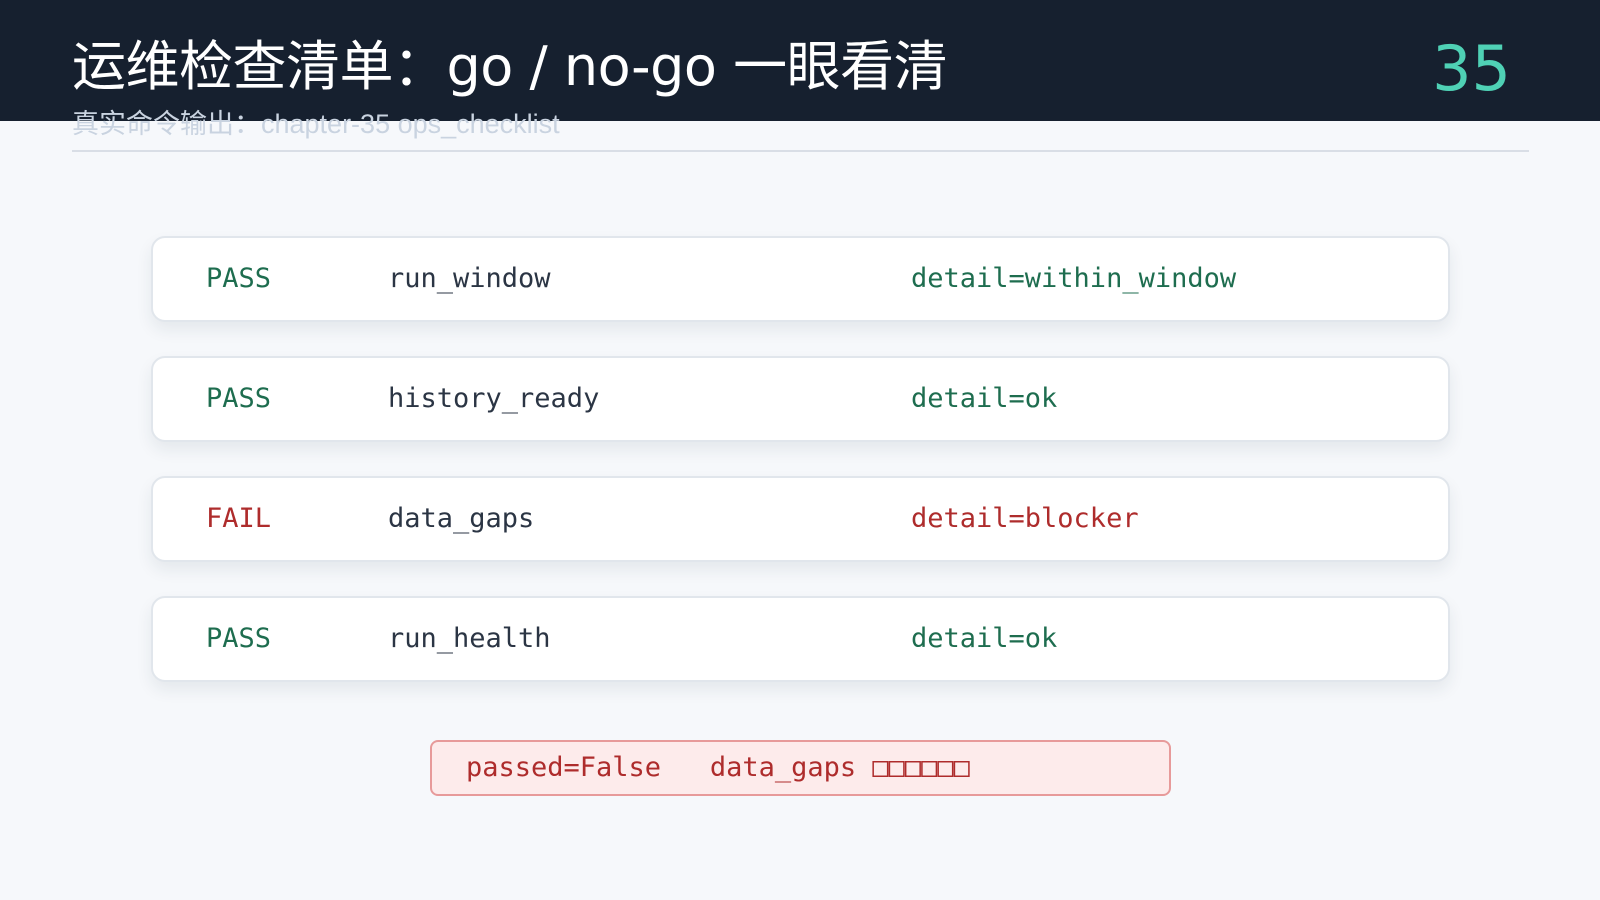  I want to click on summary-text: passed=False data_gaps □□□□□□, so click(718, 767).